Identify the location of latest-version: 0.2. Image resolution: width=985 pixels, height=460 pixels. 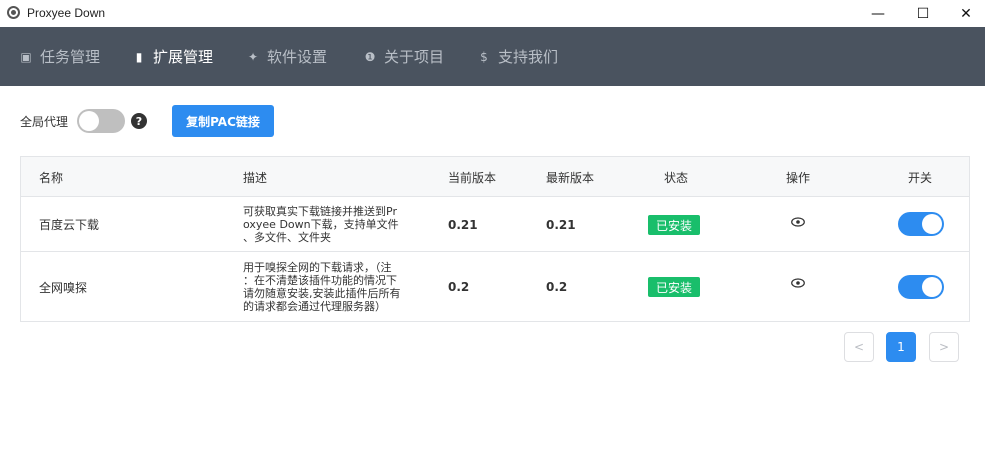
(557, 287).